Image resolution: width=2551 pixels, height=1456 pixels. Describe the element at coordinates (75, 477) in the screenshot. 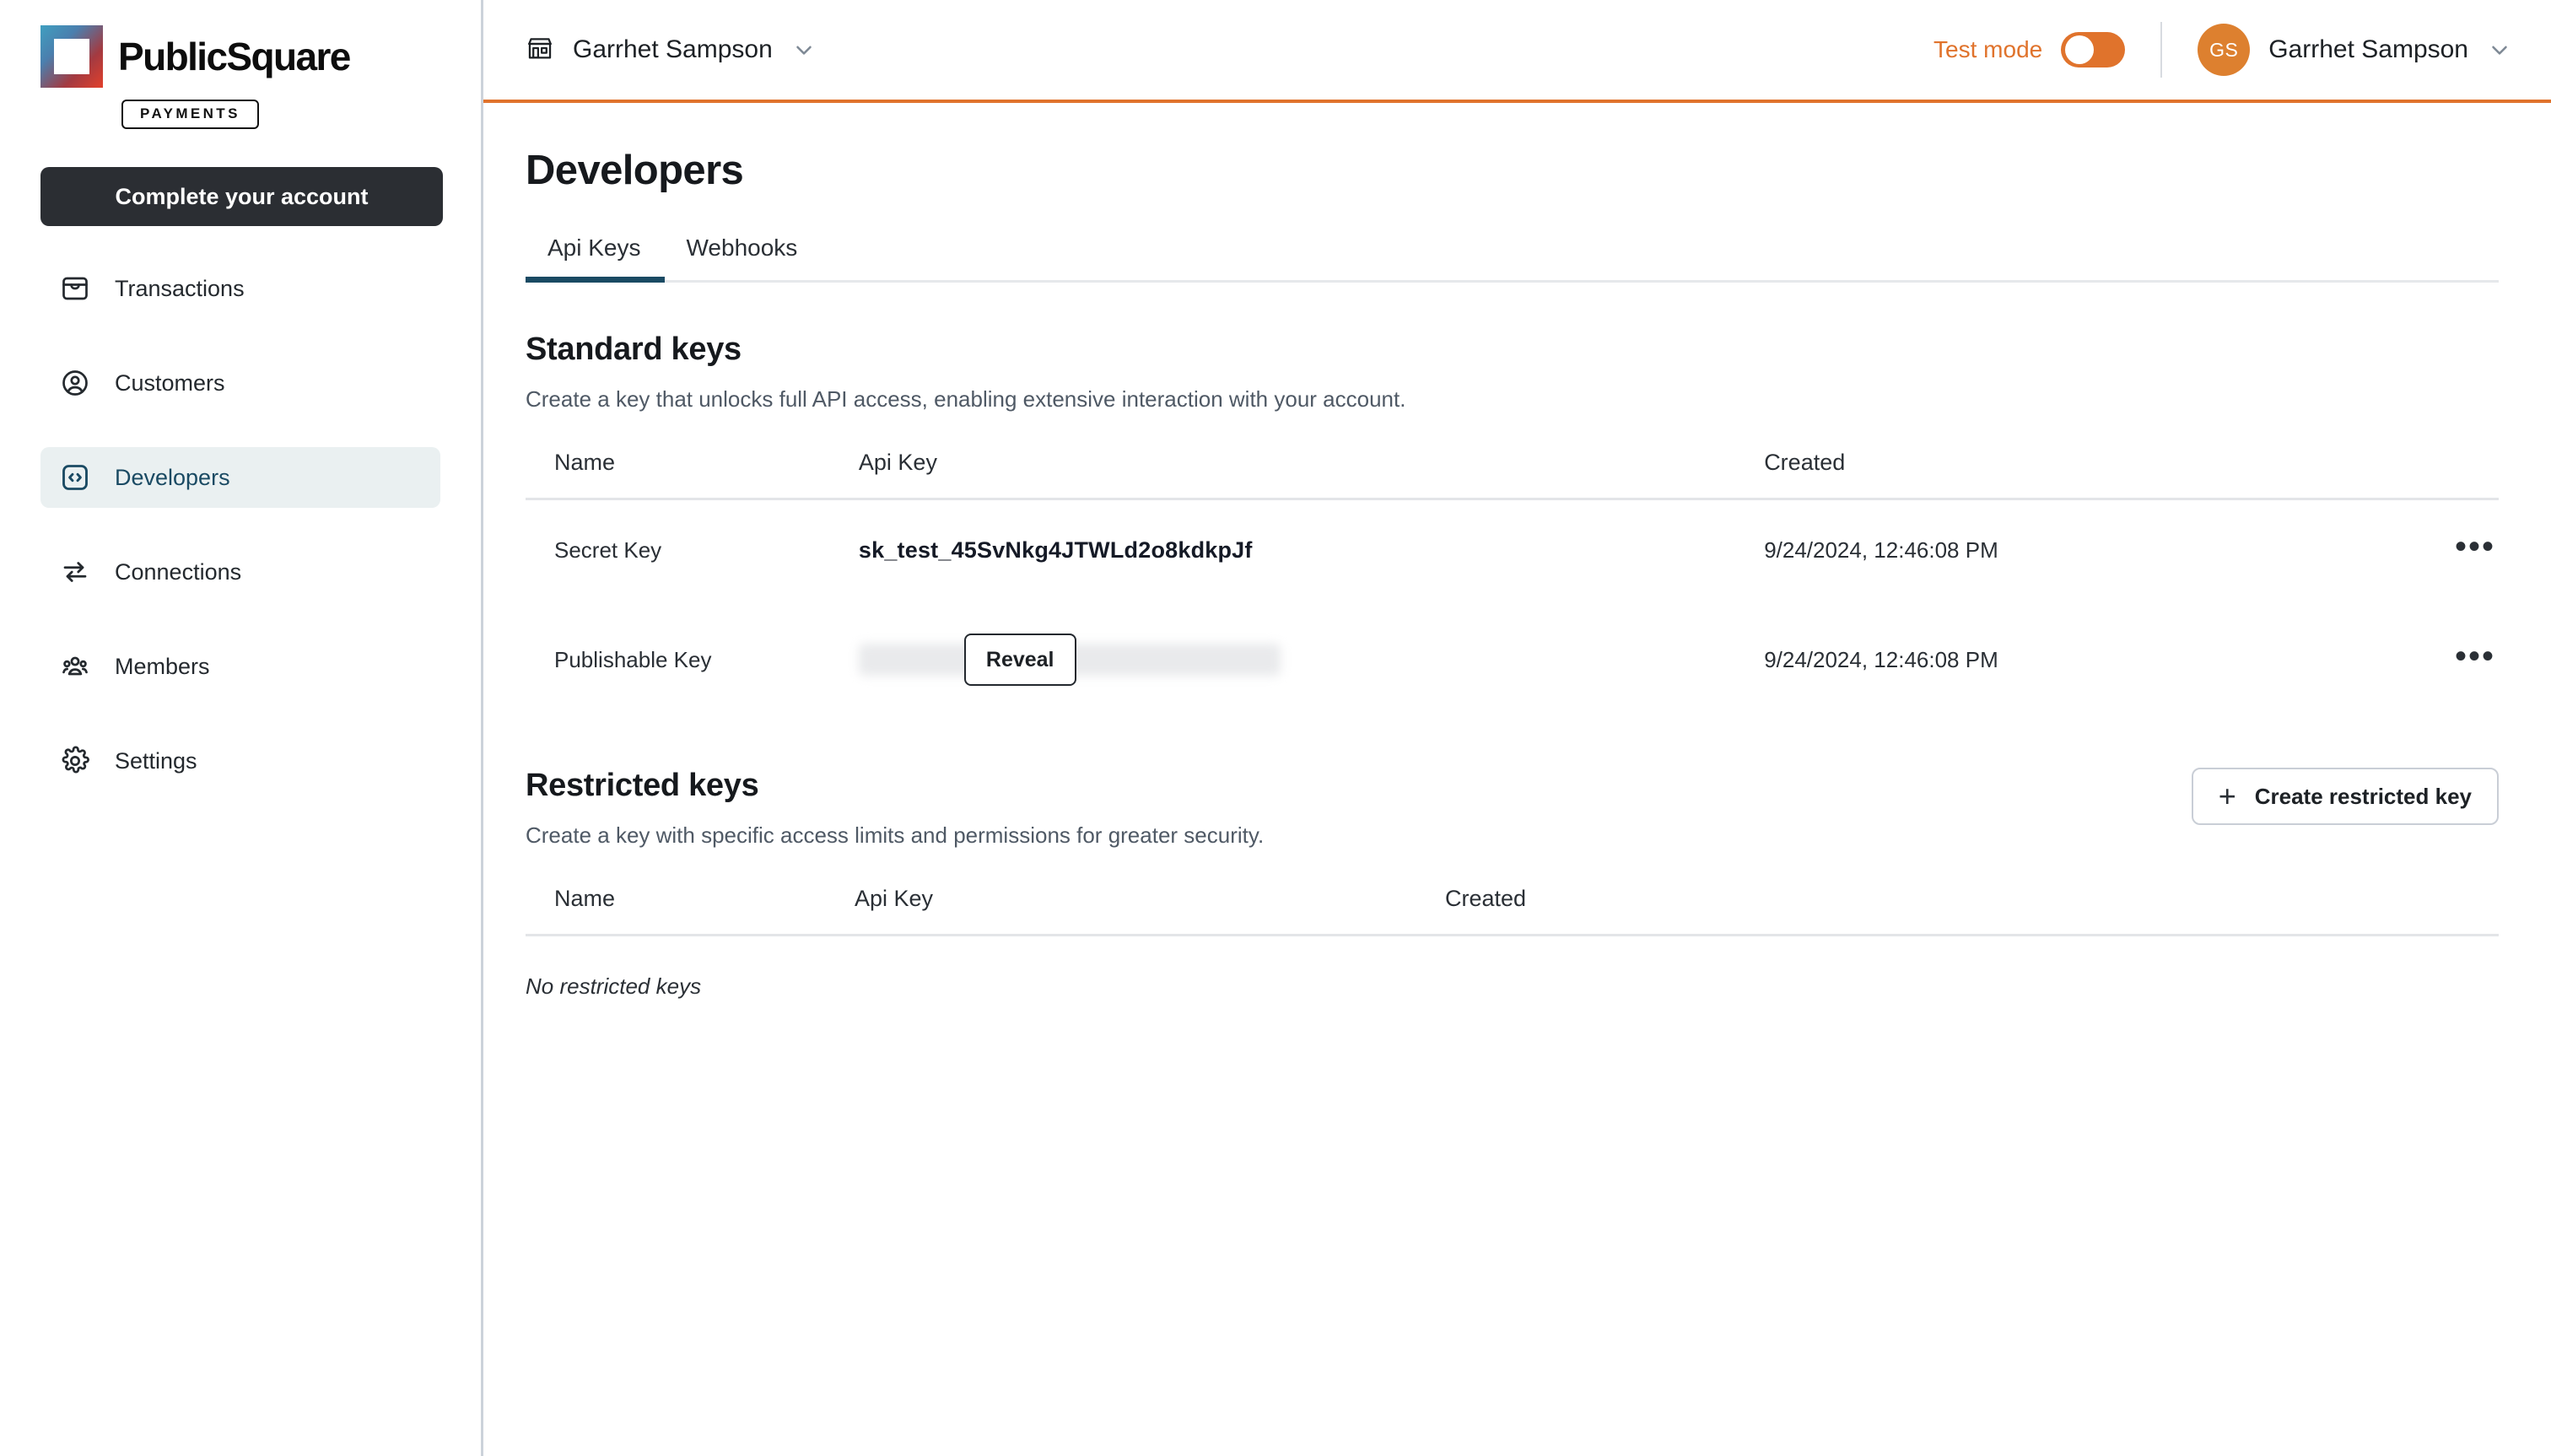

I see `code-brackets-icon` at that location.